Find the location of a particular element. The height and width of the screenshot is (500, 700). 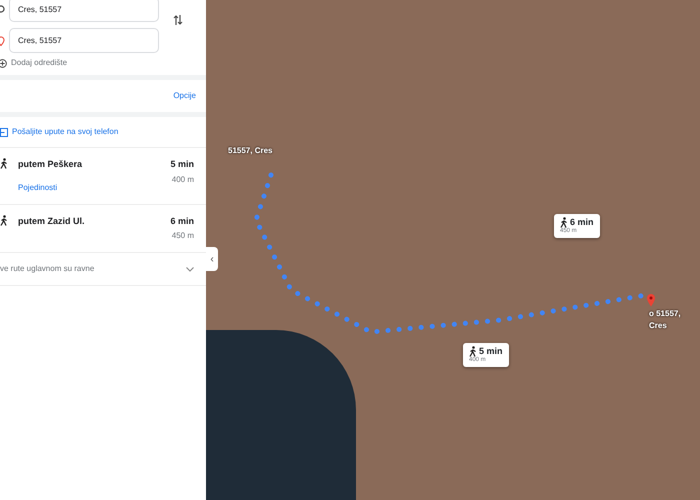

options-link: Opcije is located at coordinates (184, 96).